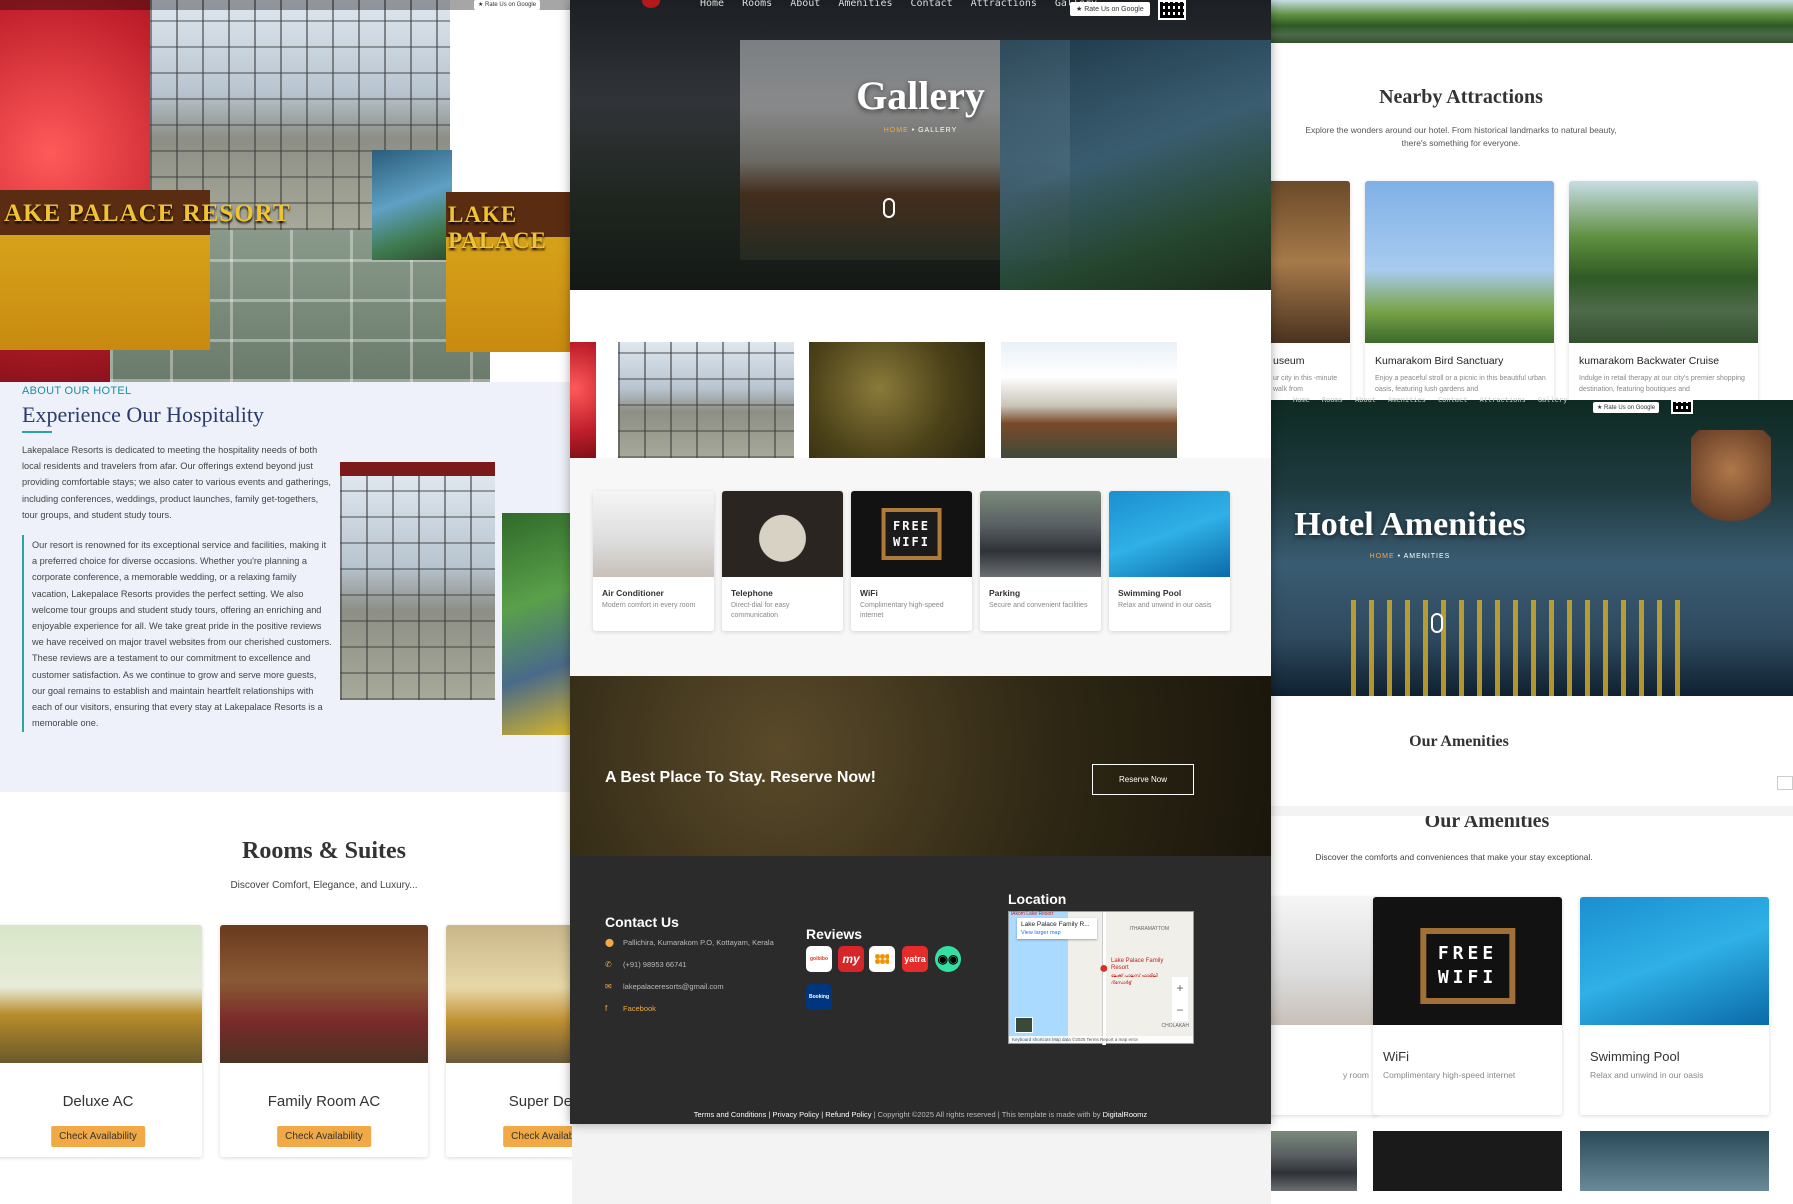 This screenshot has width=1793, height=1204. I want to click on reserve-now-button: Reserve Now, so click(1143, 779).